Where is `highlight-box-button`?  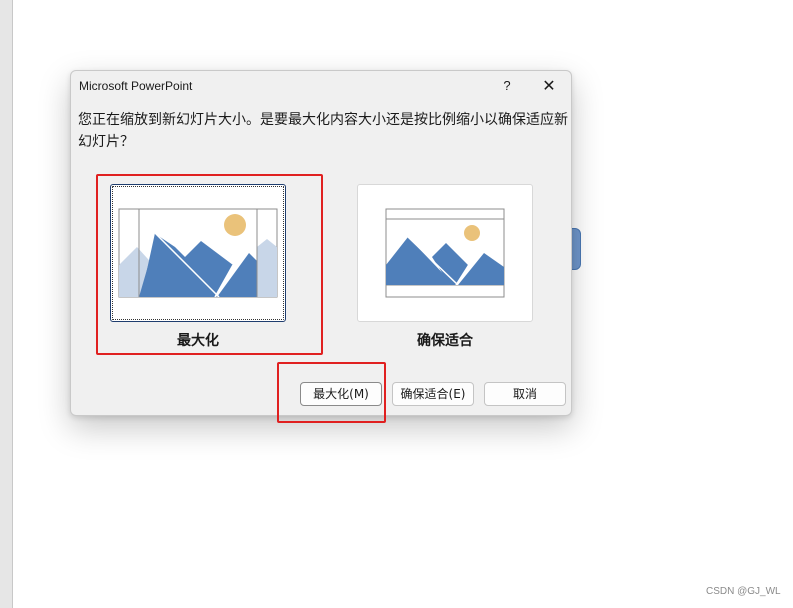 highlight-box-button is located at coordinates (331, 392).